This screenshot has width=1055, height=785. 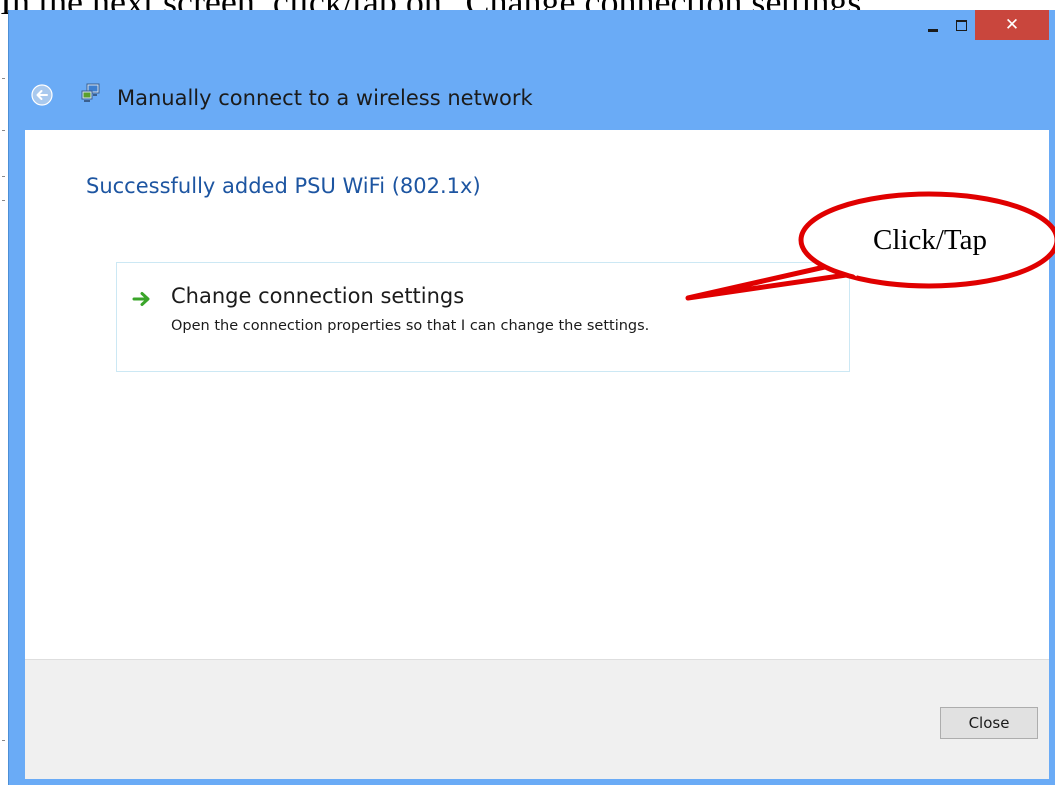 I want to click on green-arrow-icon, so click(x=141, y=299).